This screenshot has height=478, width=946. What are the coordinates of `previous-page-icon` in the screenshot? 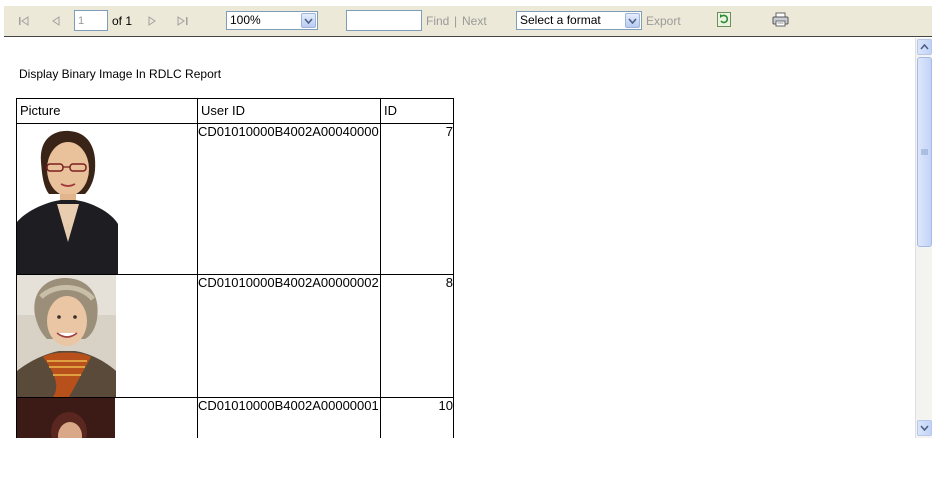 It's located at (56, 21).